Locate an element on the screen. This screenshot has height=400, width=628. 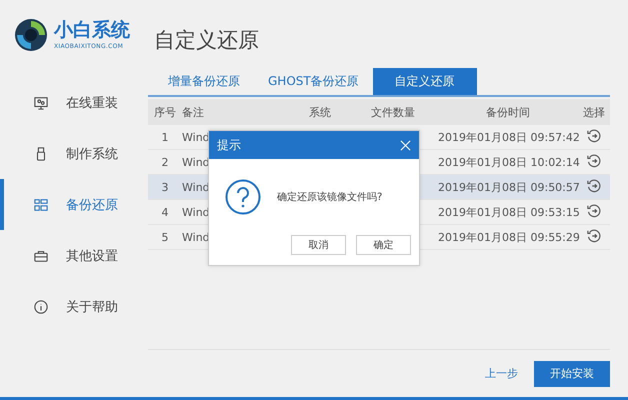
column-header: 选择 is located at coordinates (594, 112).